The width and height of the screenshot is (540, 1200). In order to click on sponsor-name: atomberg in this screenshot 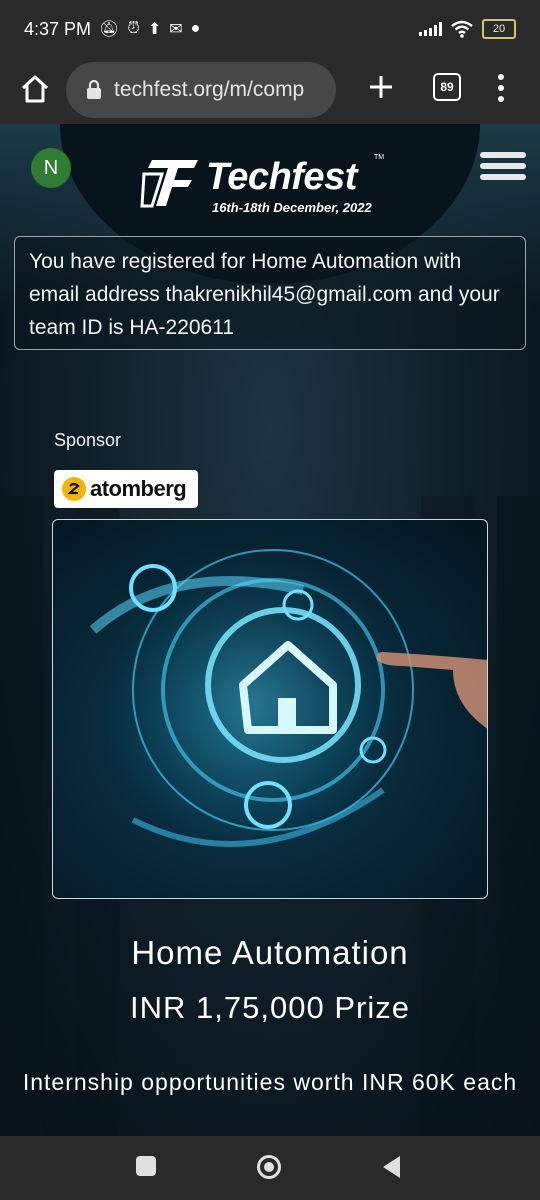, I will do `click(138, 488)`.